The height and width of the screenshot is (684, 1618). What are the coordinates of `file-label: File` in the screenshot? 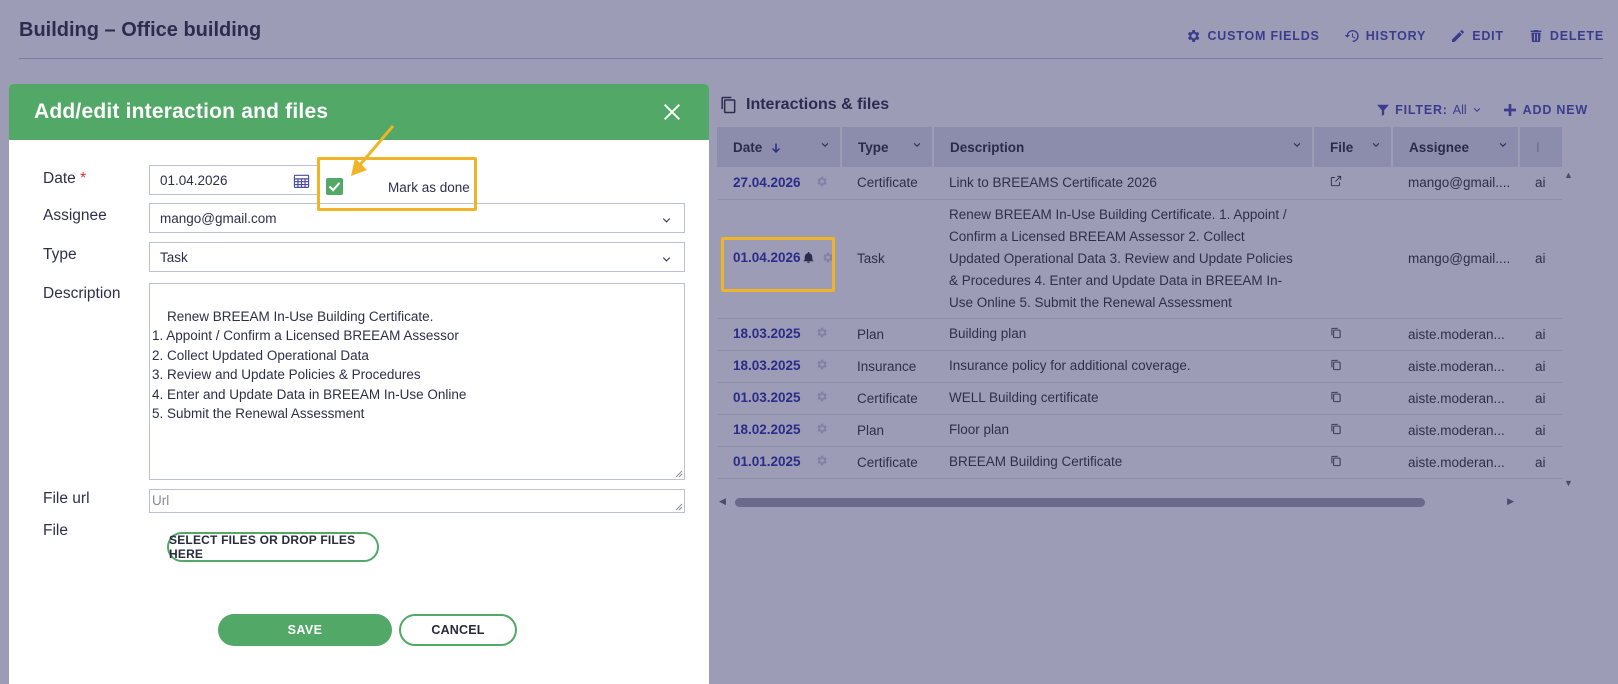 It's located at (55, 530).